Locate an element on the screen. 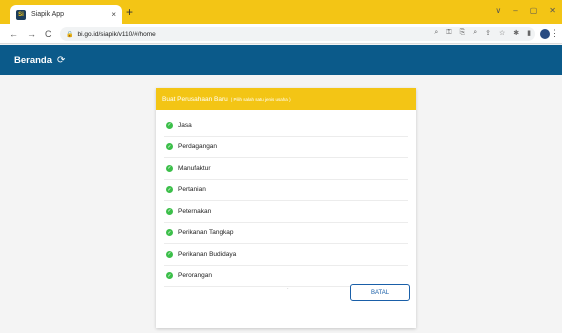 The width and height of the screenshot is (562, 333). list-item-label: Jasa is located at coordinates (185, 125).